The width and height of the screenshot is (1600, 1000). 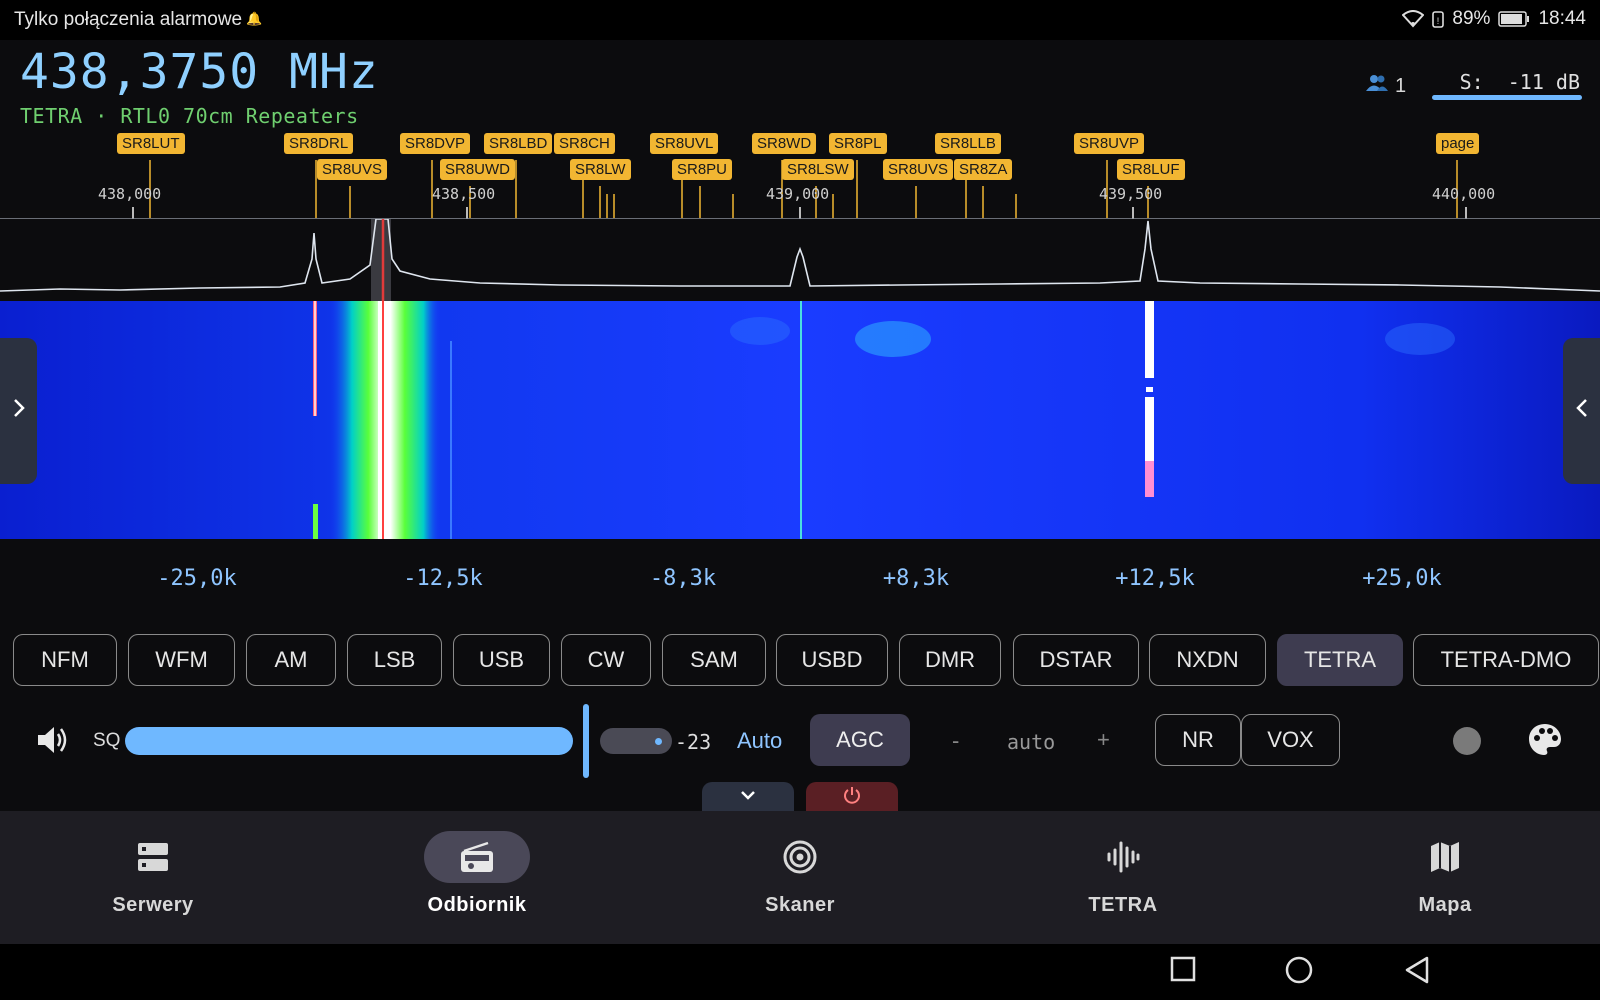 I want to click on squelch-fine-thumb, so click(x=658, y=741).